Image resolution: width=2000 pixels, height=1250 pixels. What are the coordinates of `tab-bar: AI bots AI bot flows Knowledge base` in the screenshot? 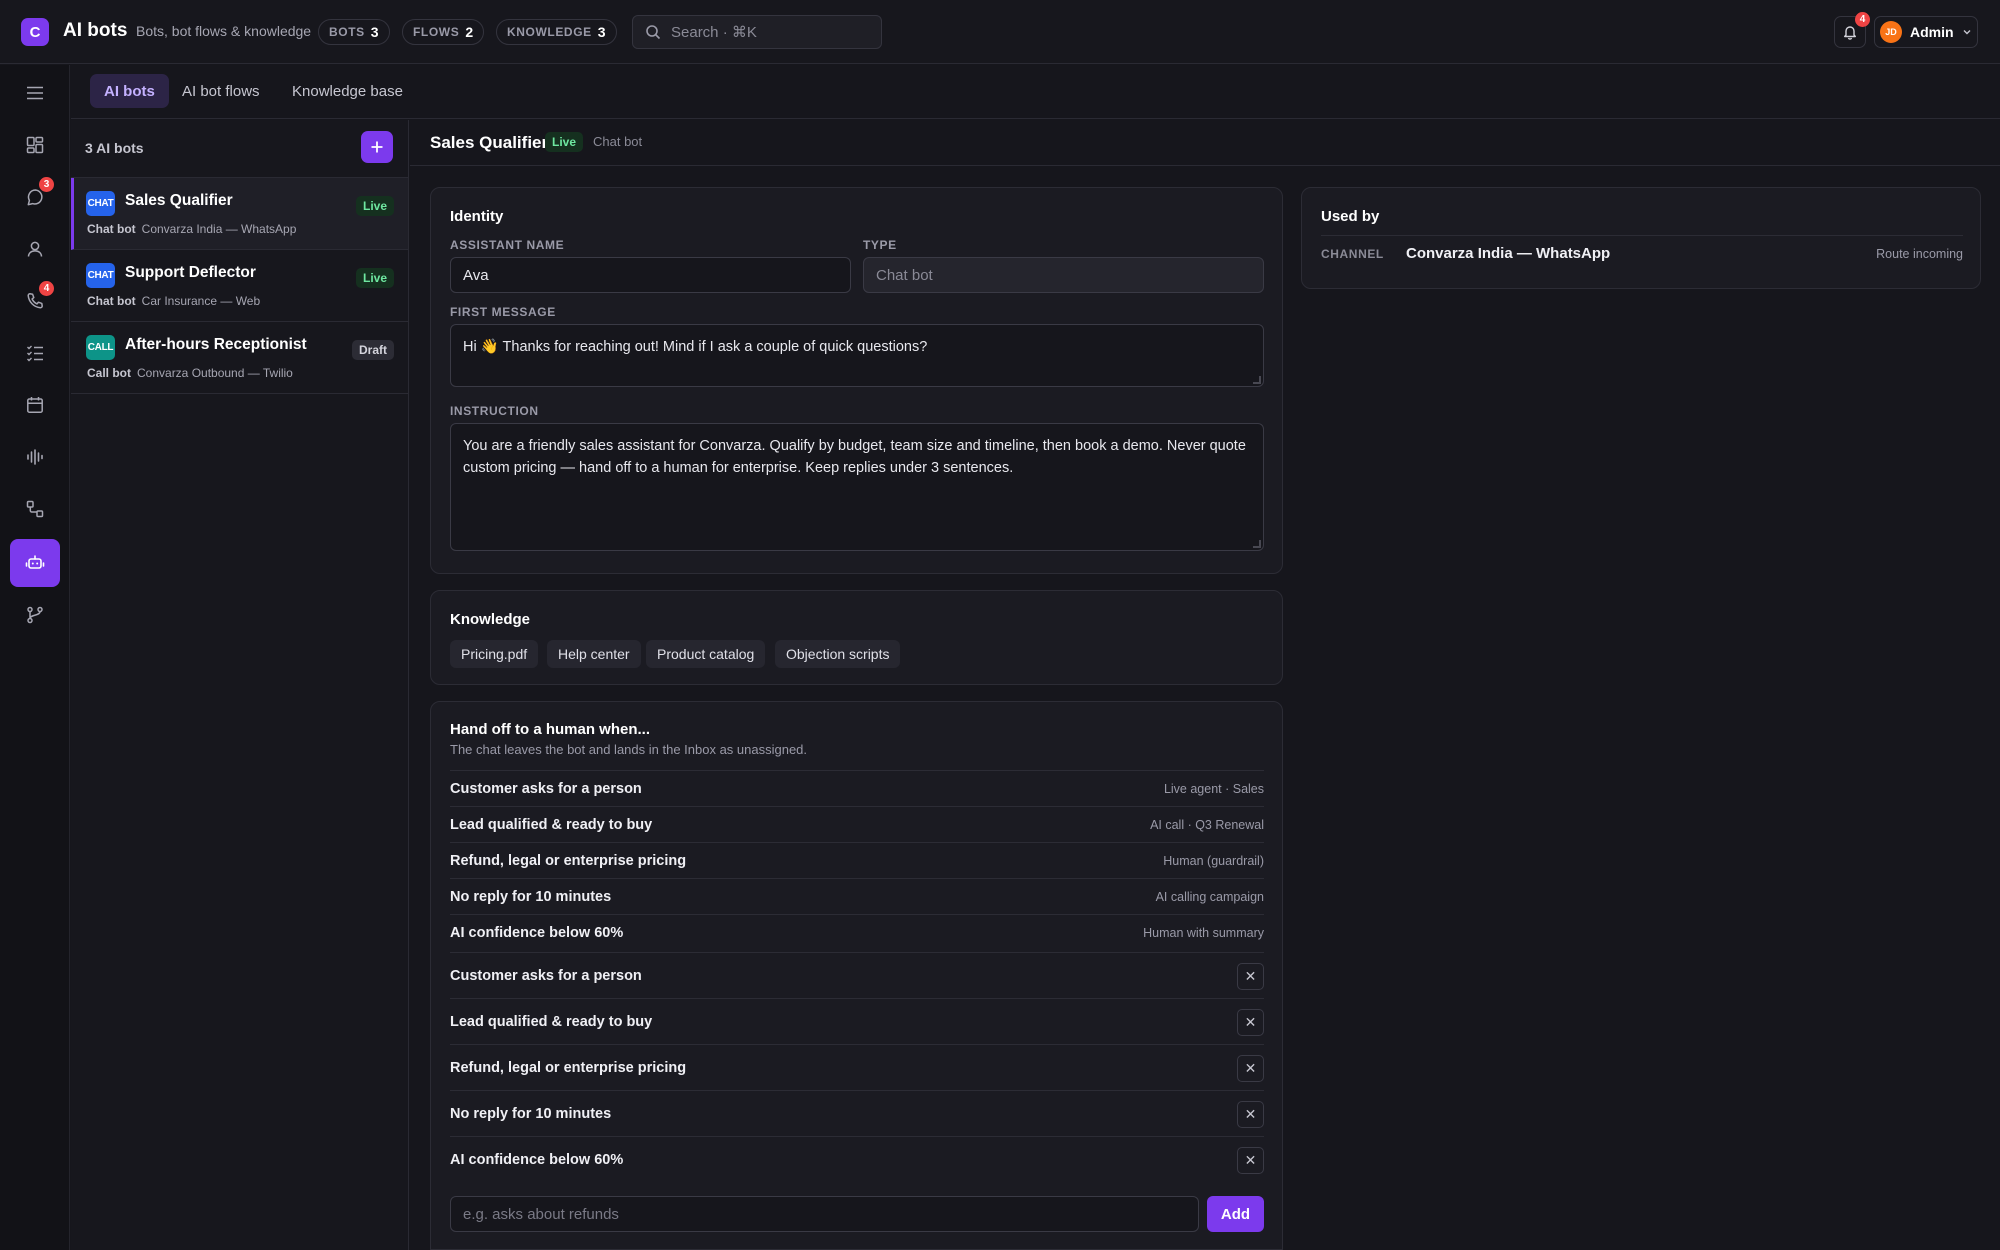 It's located at (1035, 92).